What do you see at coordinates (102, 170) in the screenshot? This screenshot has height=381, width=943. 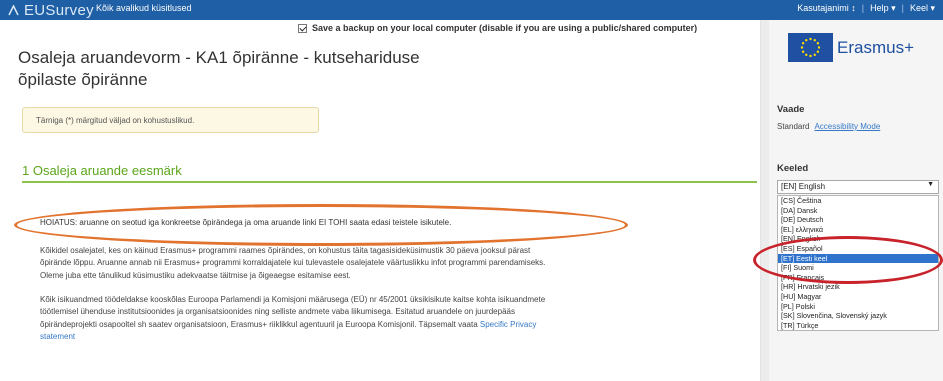 I see `section-title: 1 Osaleja aruande eesmärk` at bounding box center [102, 170].